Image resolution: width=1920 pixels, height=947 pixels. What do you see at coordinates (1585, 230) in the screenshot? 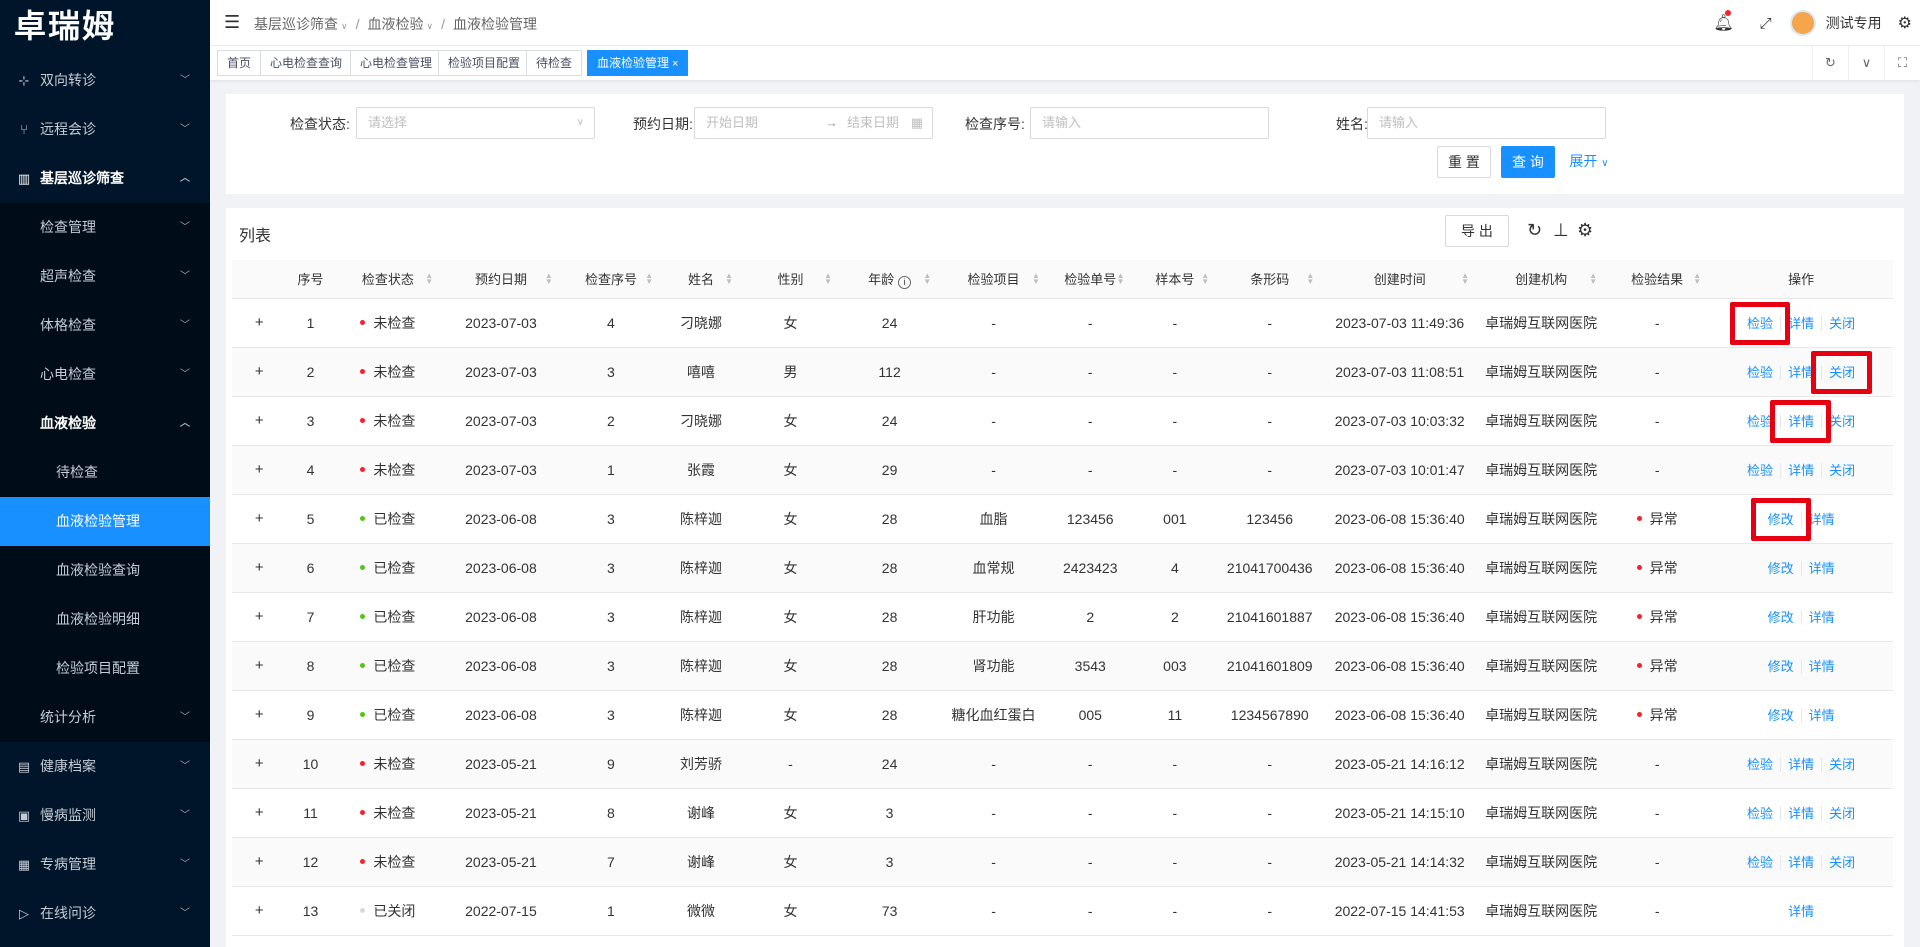
I see `setting-icon: ⚙` at bounding box center [1585, 230].